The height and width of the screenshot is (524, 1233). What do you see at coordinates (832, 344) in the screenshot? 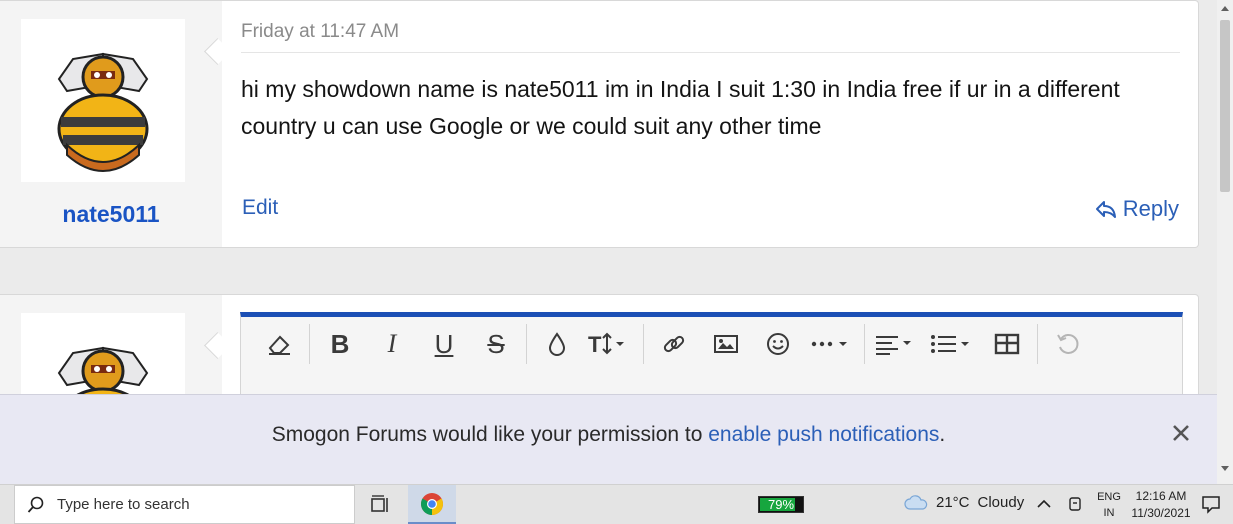
I see `more-options-icon` at bounding box center [832, 344].